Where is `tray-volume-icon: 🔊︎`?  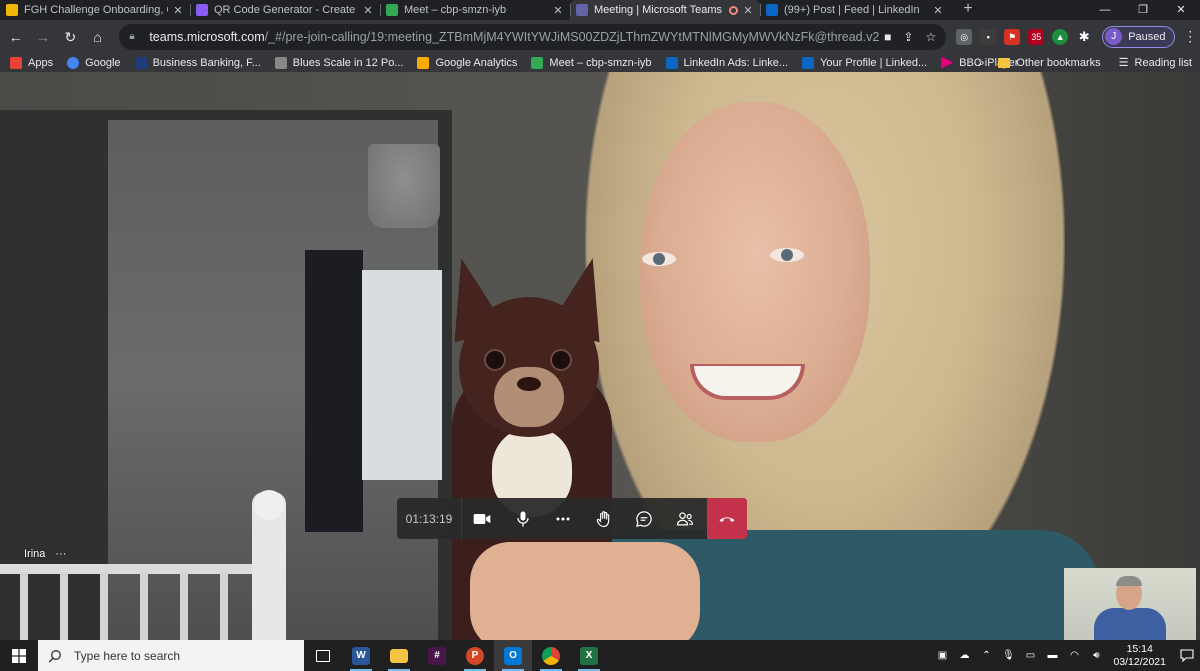
tray-volume-icon: 🔊︎ is located at coordinates (1096, 656).